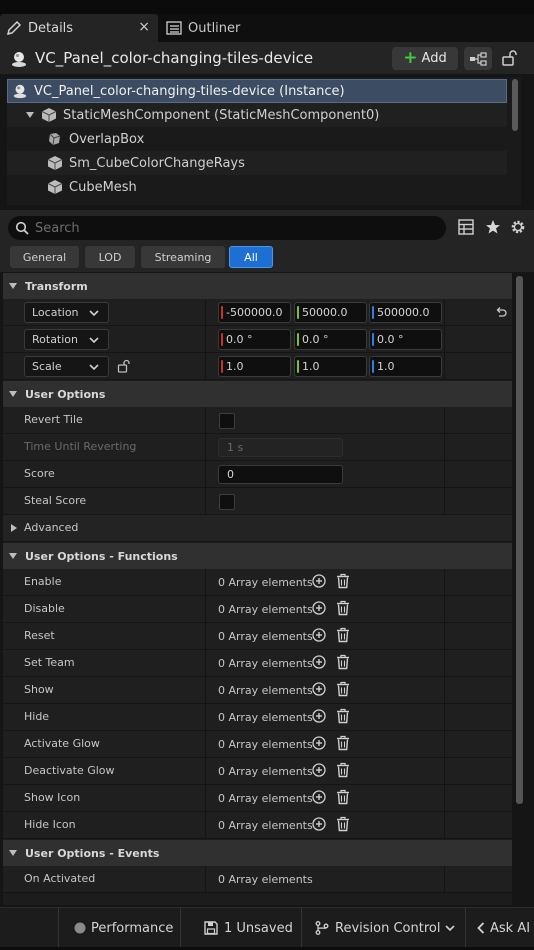 The image size is (534, 950). I want to click on y-axis-marker, so click(298, 366).